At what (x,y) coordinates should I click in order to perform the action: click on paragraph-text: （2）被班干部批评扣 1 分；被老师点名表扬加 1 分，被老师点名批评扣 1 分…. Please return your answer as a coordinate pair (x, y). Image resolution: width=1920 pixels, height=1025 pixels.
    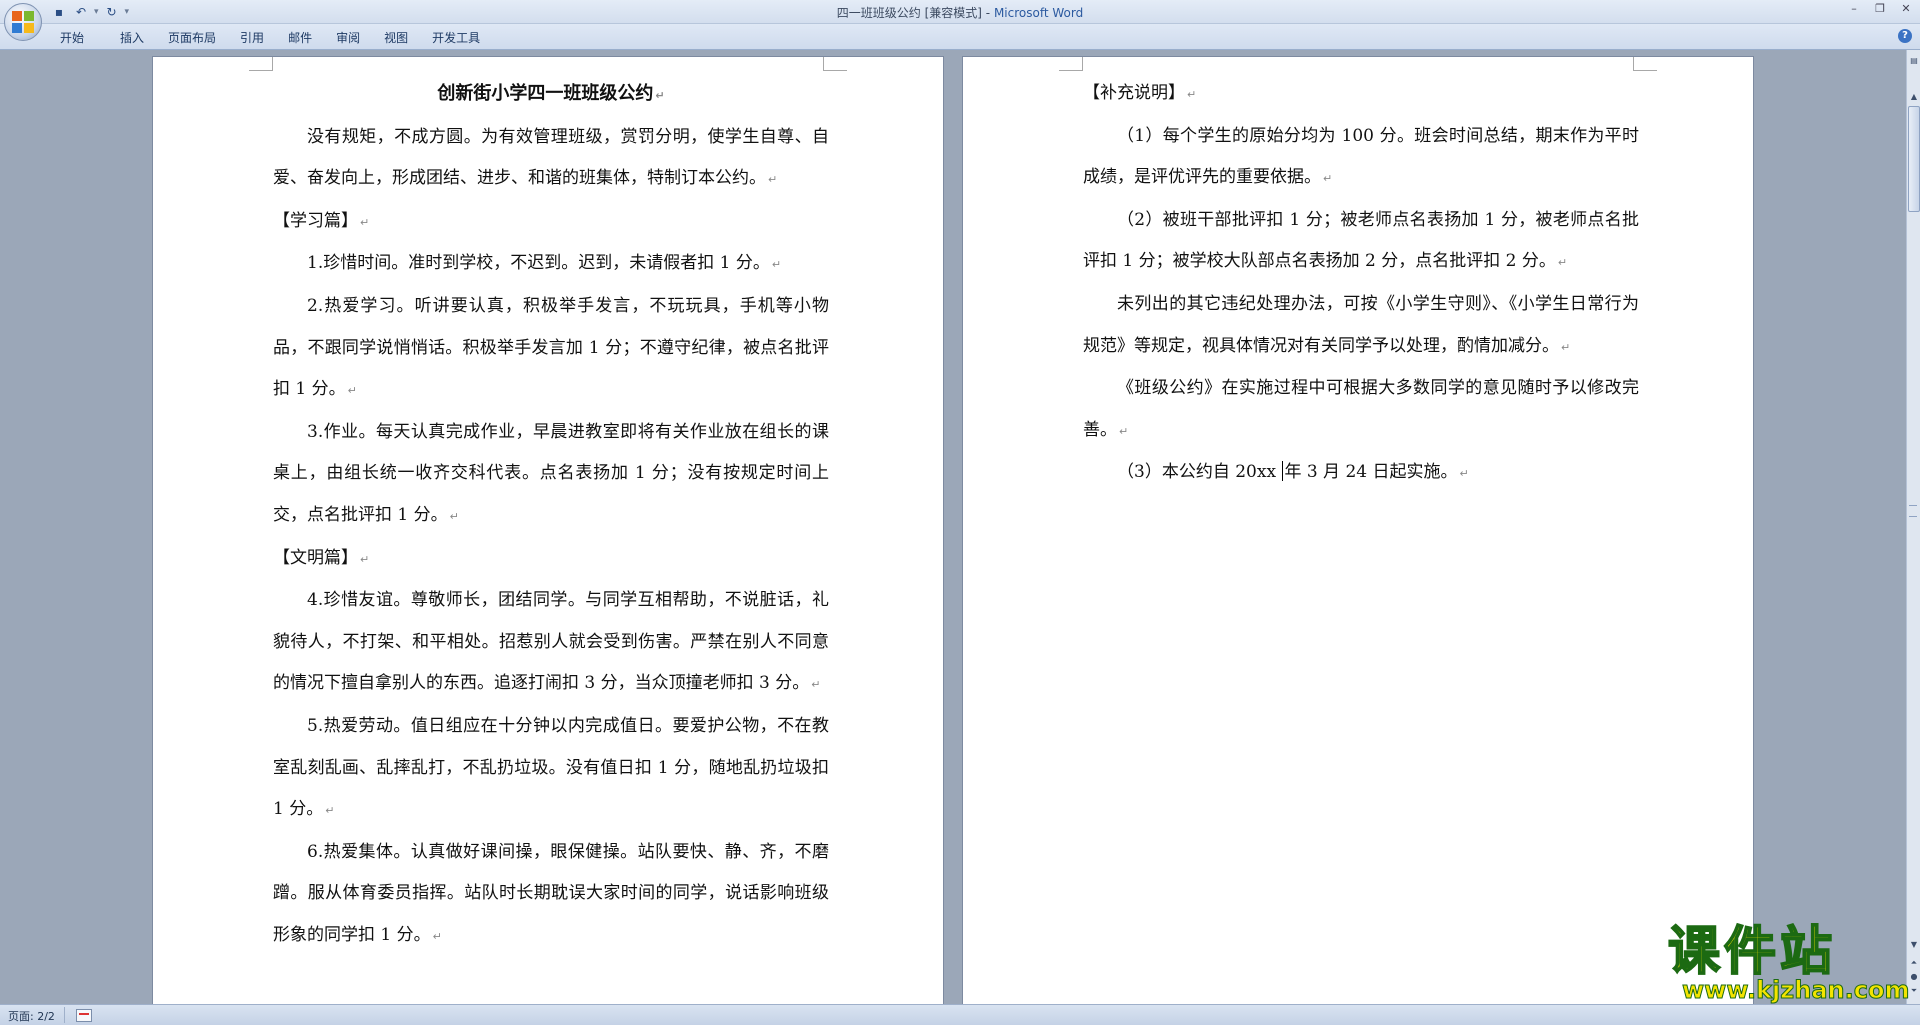
    Looking at the image, I should click on (1361, 240).